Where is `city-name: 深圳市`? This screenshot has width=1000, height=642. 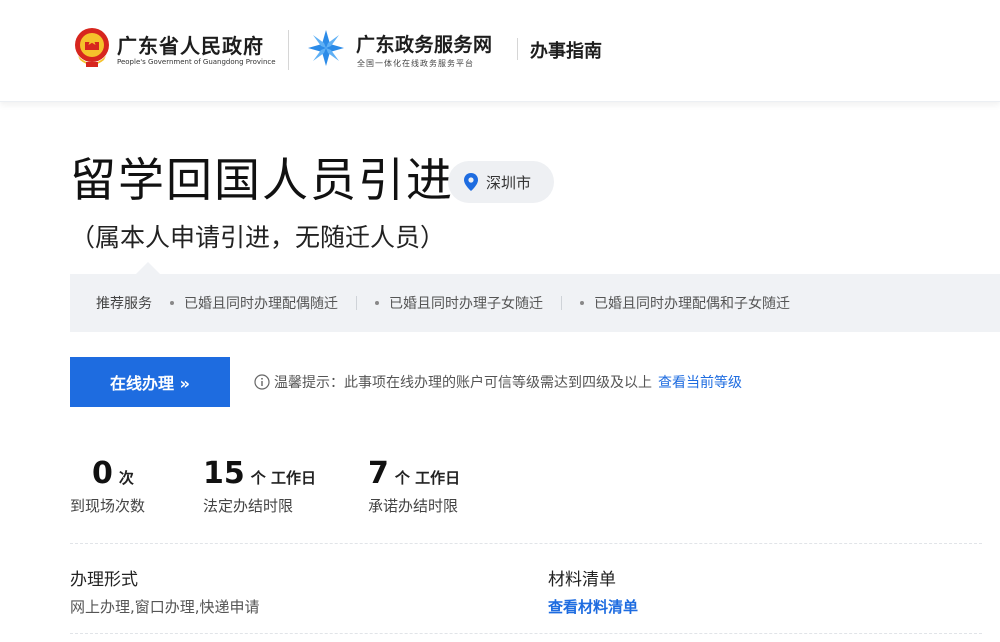 city-name: 深圳市 is located at coordinates (509, 182).